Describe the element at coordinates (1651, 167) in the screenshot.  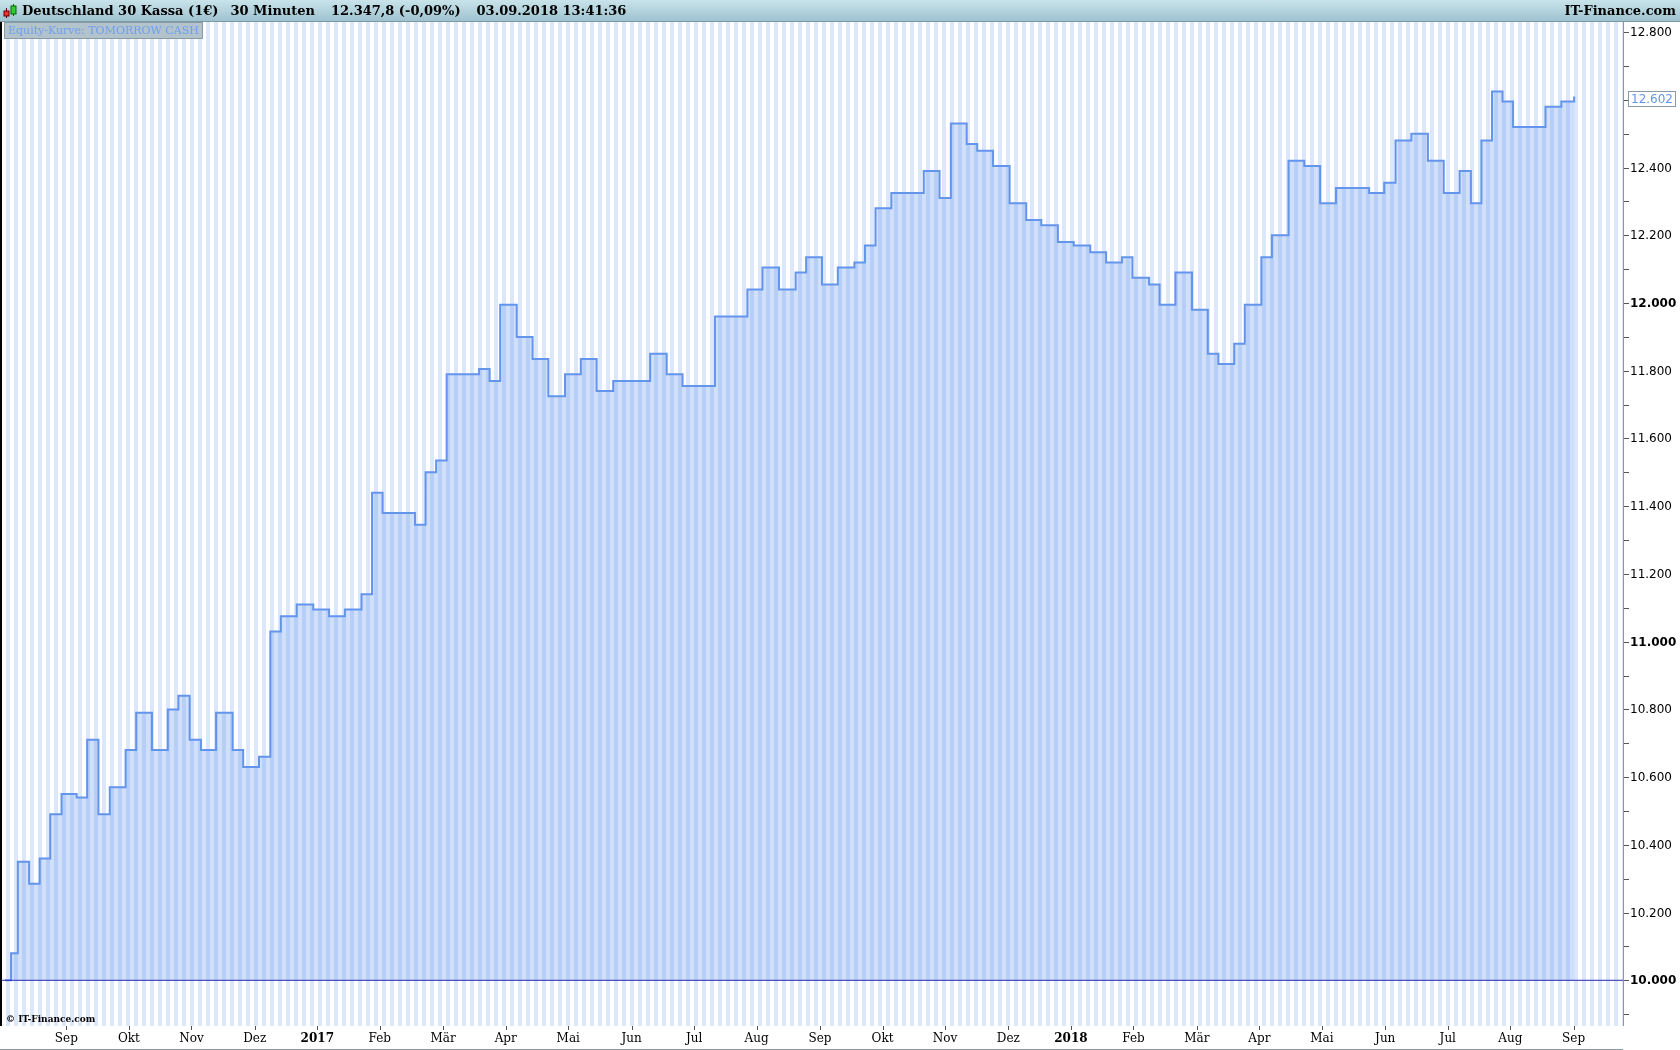
I see `y-axis-label: 12.400` at that location.